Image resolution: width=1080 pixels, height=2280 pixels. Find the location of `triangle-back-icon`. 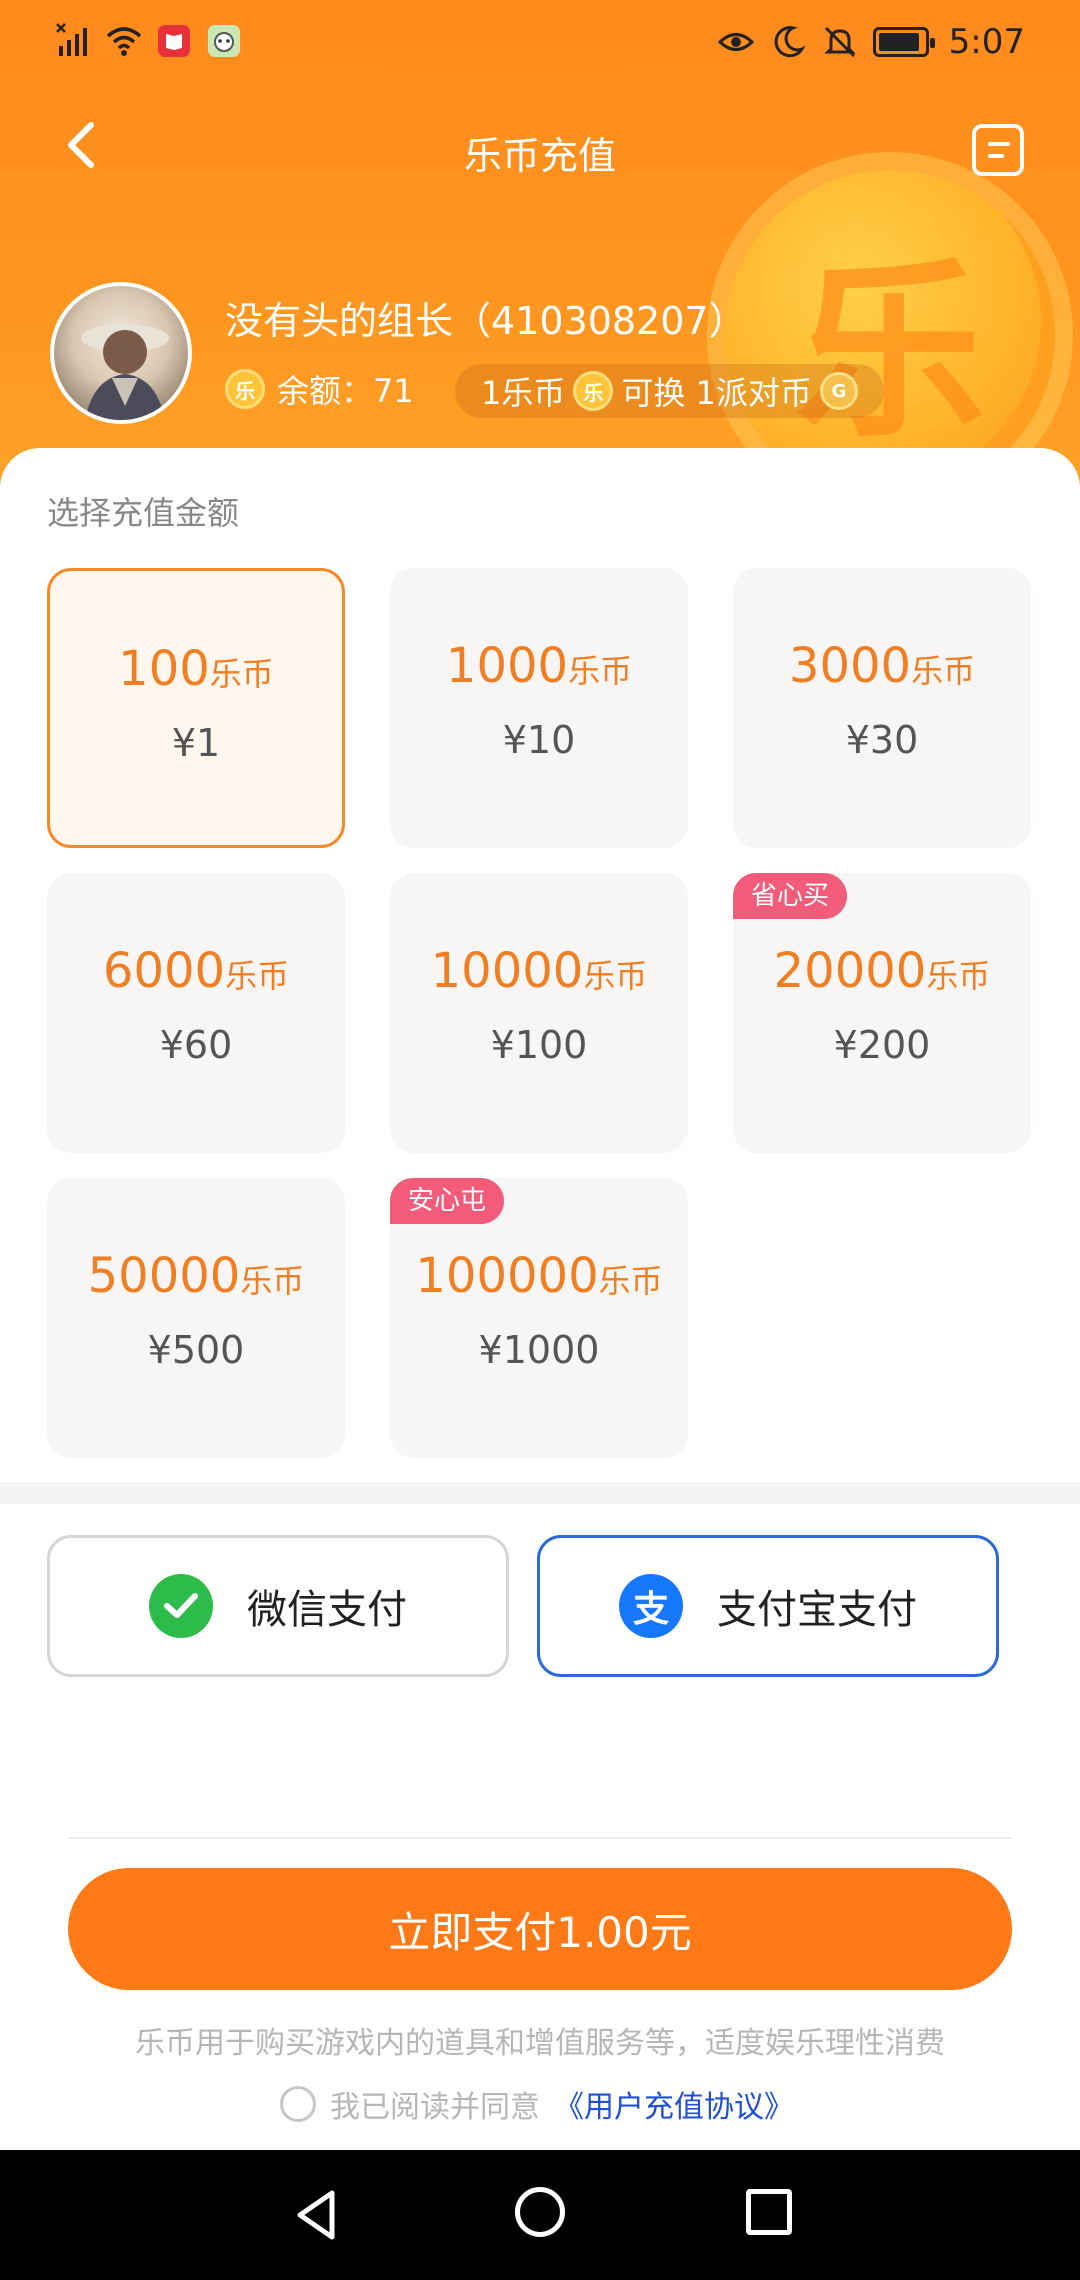

triangle-back-icon is located at coordinates (316, 2215).